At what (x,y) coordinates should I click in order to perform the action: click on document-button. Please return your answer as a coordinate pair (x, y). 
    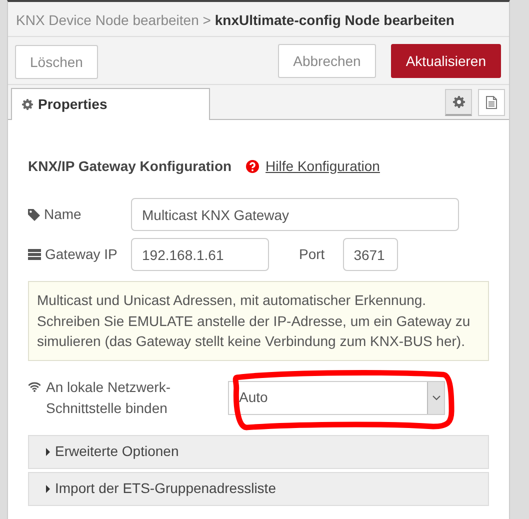
    Looking at the image, I should click on (491, 102).